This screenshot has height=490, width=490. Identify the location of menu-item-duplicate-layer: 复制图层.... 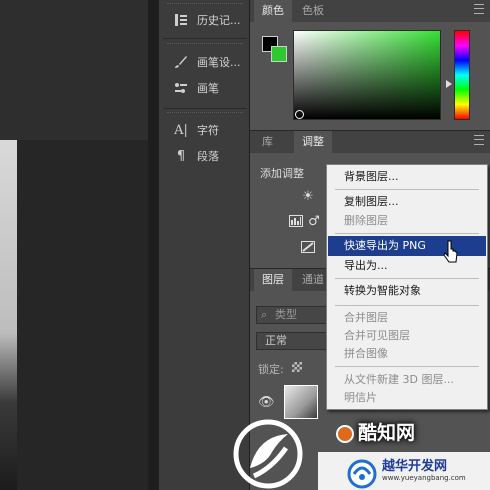
(407, 202).